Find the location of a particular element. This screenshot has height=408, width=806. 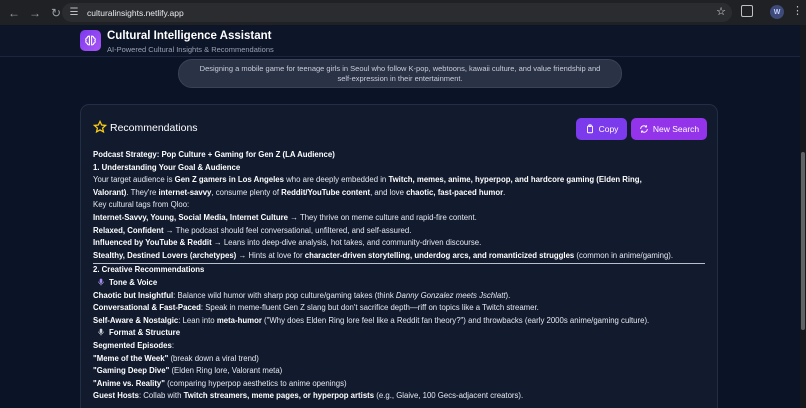

format-heading: Segmented Episodes: is located at coordinates (134, 345).